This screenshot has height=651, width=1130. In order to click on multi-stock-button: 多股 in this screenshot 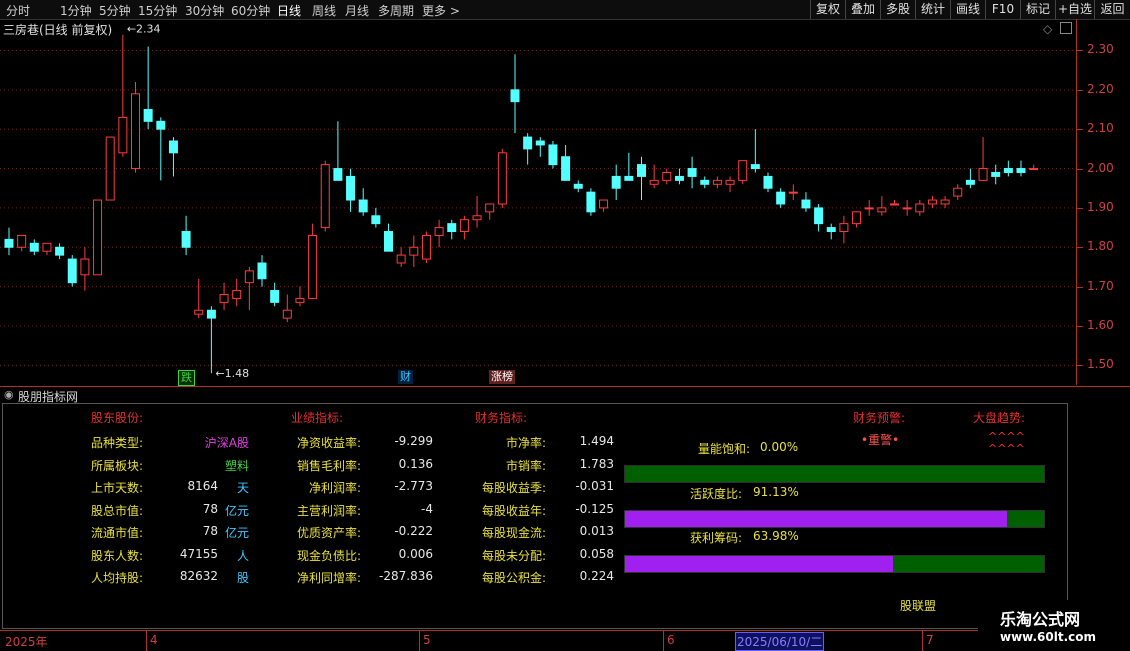, I will do `click(897, 9)`.